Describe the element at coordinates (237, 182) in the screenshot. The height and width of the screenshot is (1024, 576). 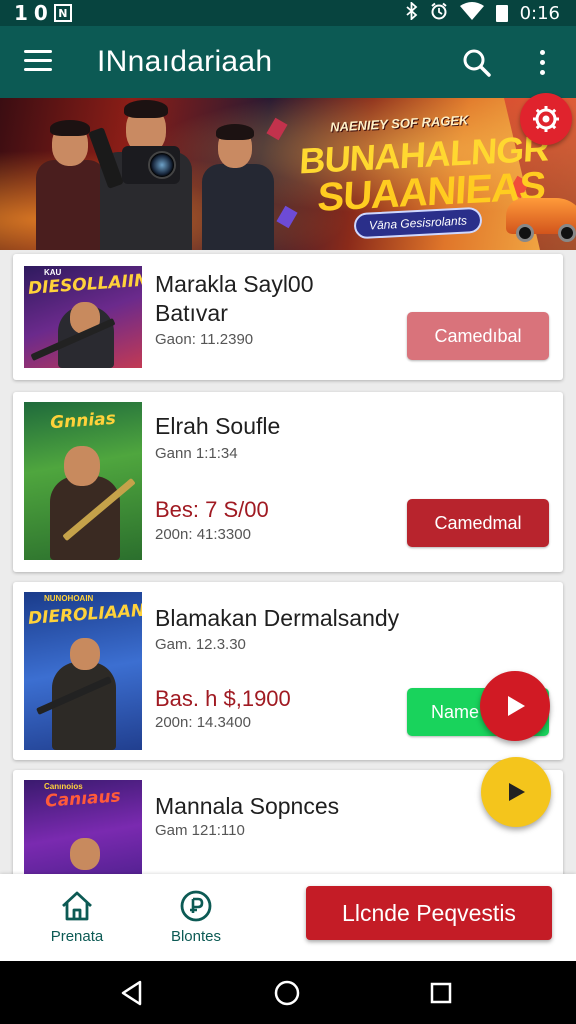
I see `banner-soldier-right` at that location.